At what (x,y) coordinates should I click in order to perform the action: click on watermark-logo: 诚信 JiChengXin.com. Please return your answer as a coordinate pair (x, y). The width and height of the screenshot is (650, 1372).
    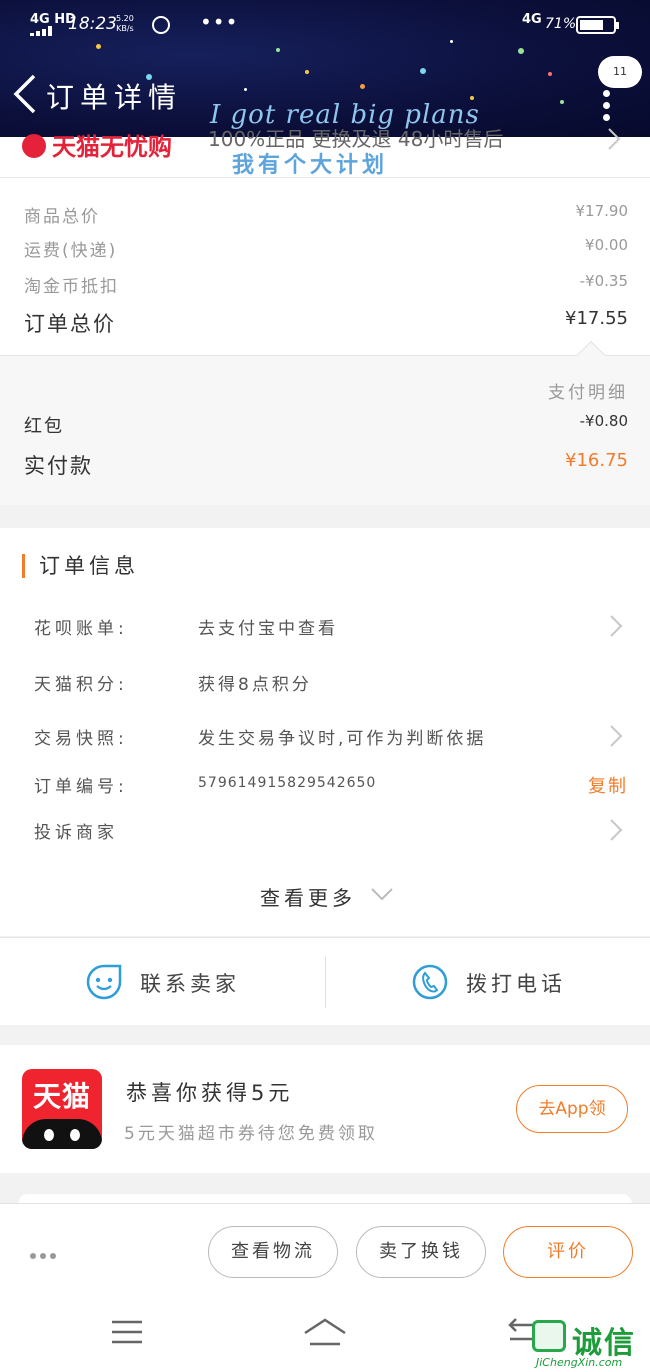
    Looking at the image, I should click on (580, 1345).